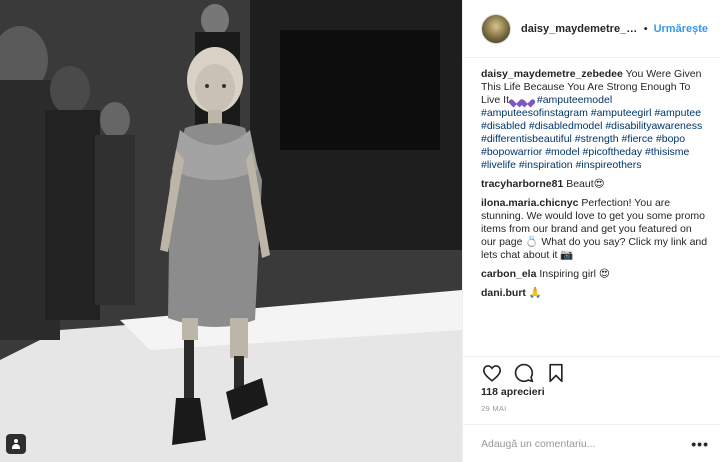 The width and height of the screenshot is (720, 462). I want to click on heart-icon, so click(492, 373).